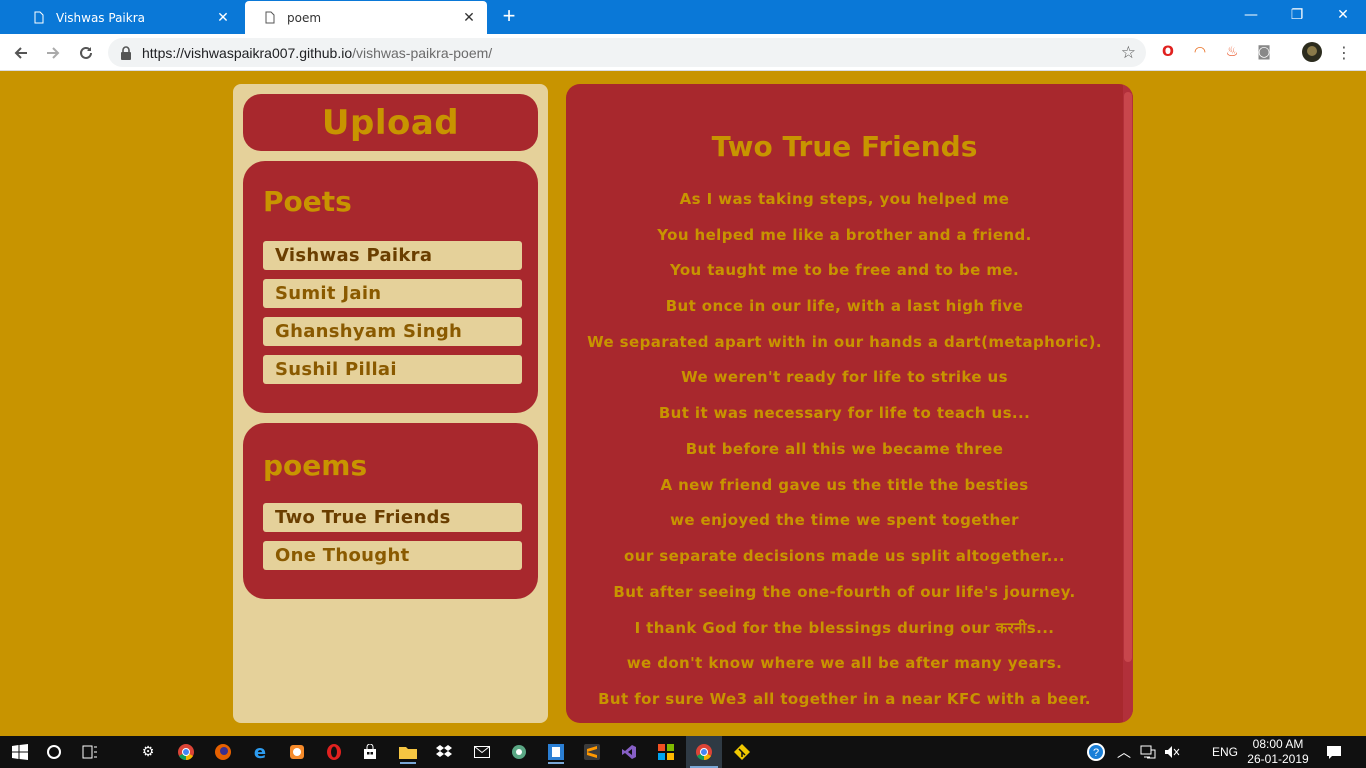  Describe the element at coordinates (304, 17) in the screenshot. I see `tab-title: poem` at that location.